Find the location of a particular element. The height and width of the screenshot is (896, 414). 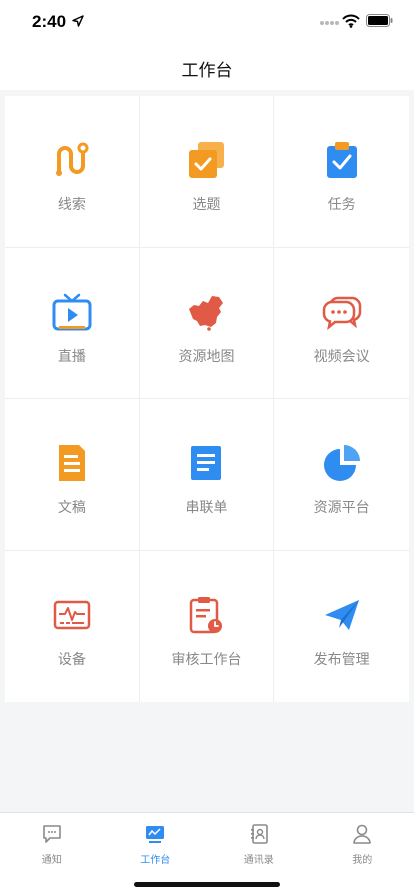

tab-label: 通讯录 is located at coordinates (258, 860).